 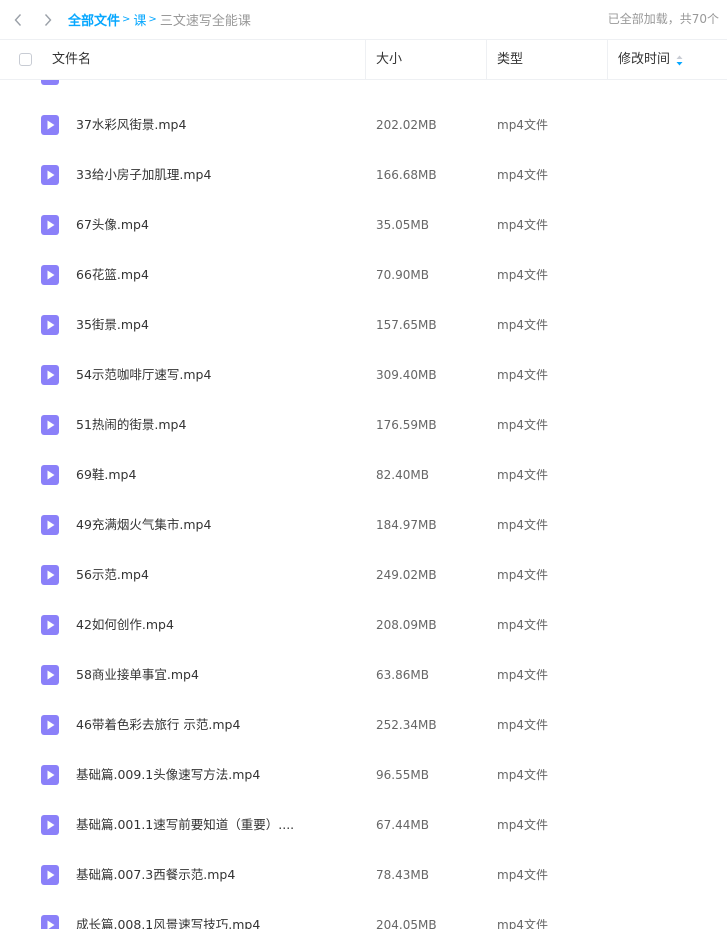 What do you see at coordinates (363, 425) in the screenshot?
I see `file-row: 51热闹的街景.mp4 176.59MB mp4文件` at bounding box center [363, 425].